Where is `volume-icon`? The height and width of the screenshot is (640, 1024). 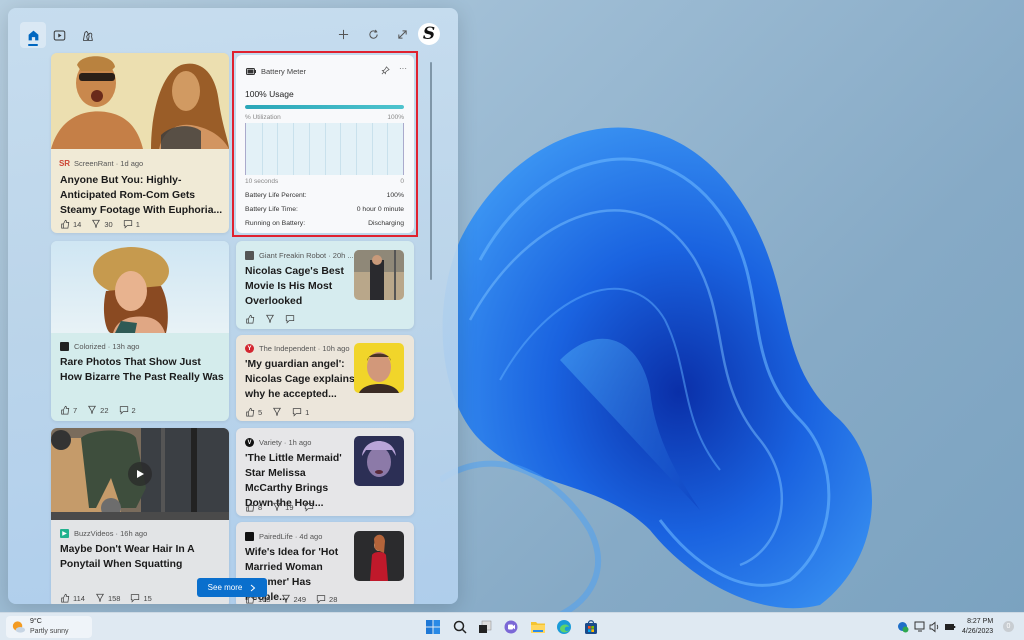 volume-icon is located at coordinates (935, 627).